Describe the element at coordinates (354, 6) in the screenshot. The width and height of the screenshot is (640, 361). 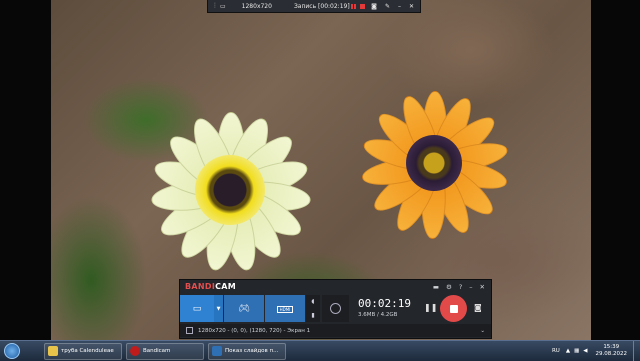
I see `pause-icon` at that location.